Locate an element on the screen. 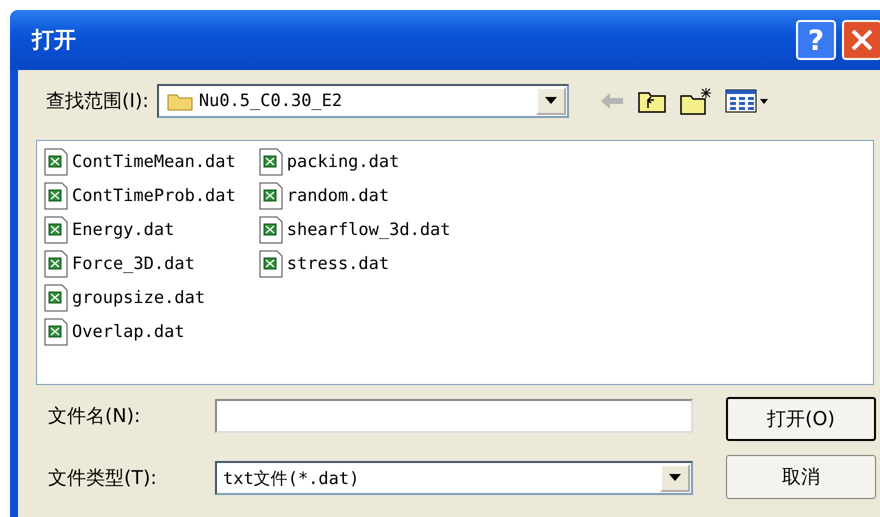  file-name: Overlap.dat is located at coordinates (128, 332).